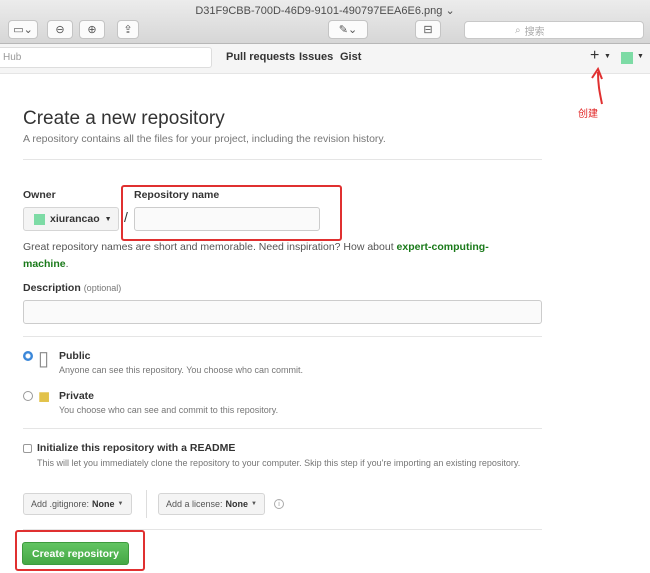  I want to click on sidebar-icon: ▭⌄, so click(23, 30).